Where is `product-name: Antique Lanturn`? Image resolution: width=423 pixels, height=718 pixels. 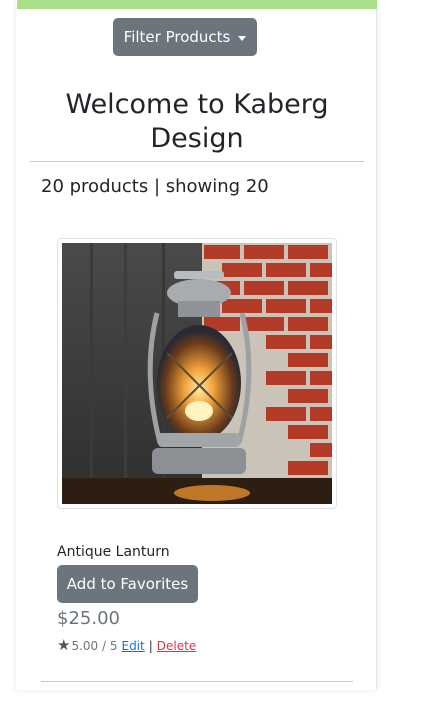 product-name: Antique Lanturn is located at coordinates (113, 552).